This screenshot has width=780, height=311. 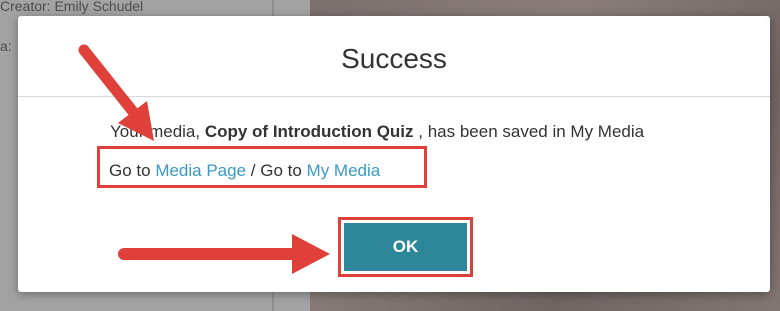 What do you see at coordinates (72, 7) in the screenshot?
I see `background-creator-text: Creator: Emily Schudel` at bounding box center [72, 7].